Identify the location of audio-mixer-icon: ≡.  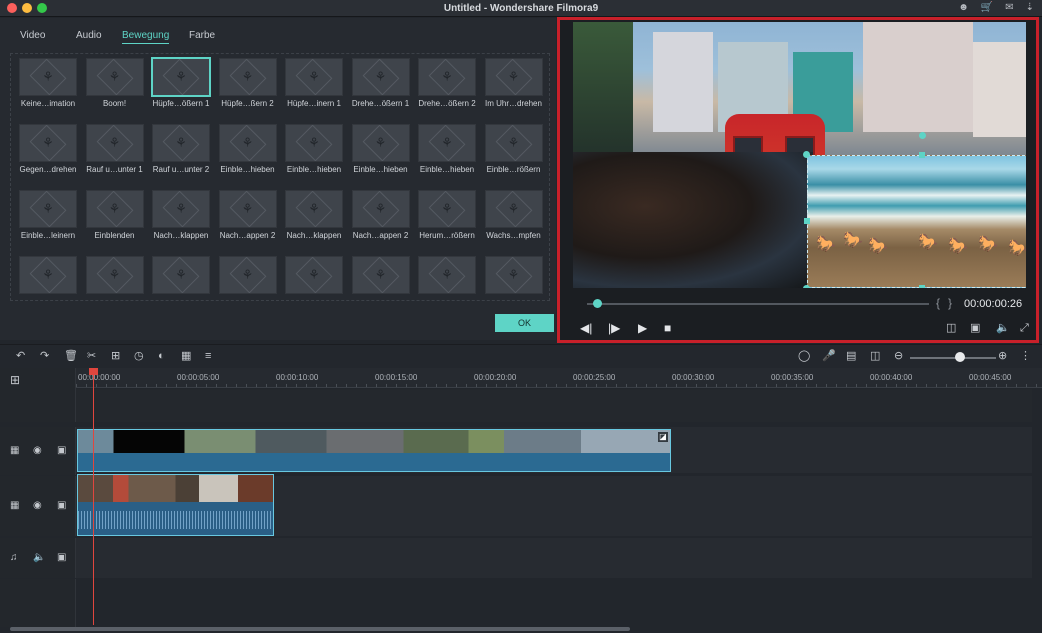
(208, 356).